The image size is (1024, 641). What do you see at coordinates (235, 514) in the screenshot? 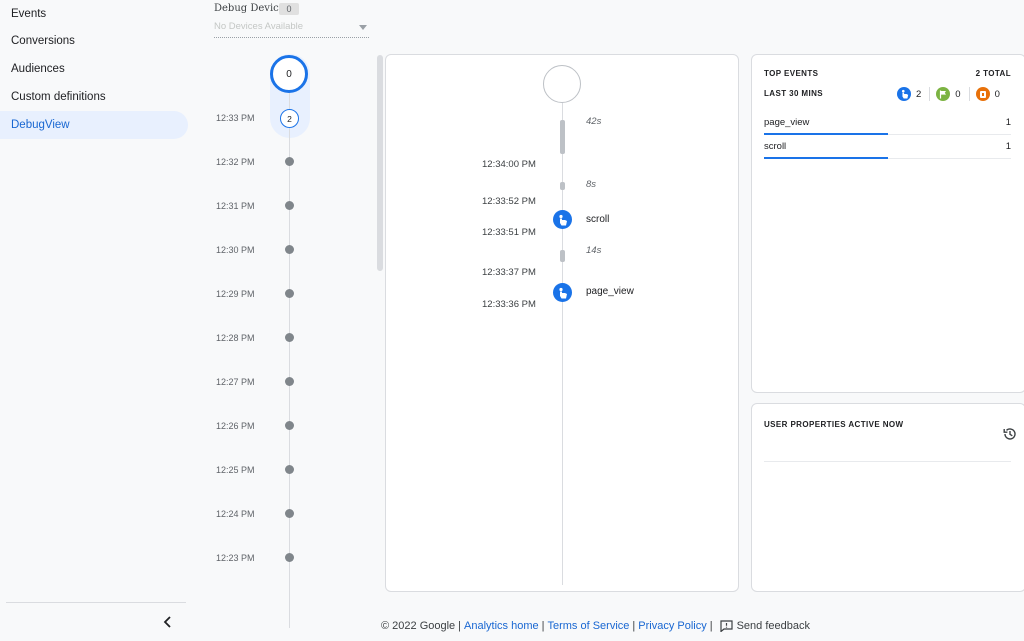
I see `minute-label: 12:24 PM` at bounding box center [235, 514].